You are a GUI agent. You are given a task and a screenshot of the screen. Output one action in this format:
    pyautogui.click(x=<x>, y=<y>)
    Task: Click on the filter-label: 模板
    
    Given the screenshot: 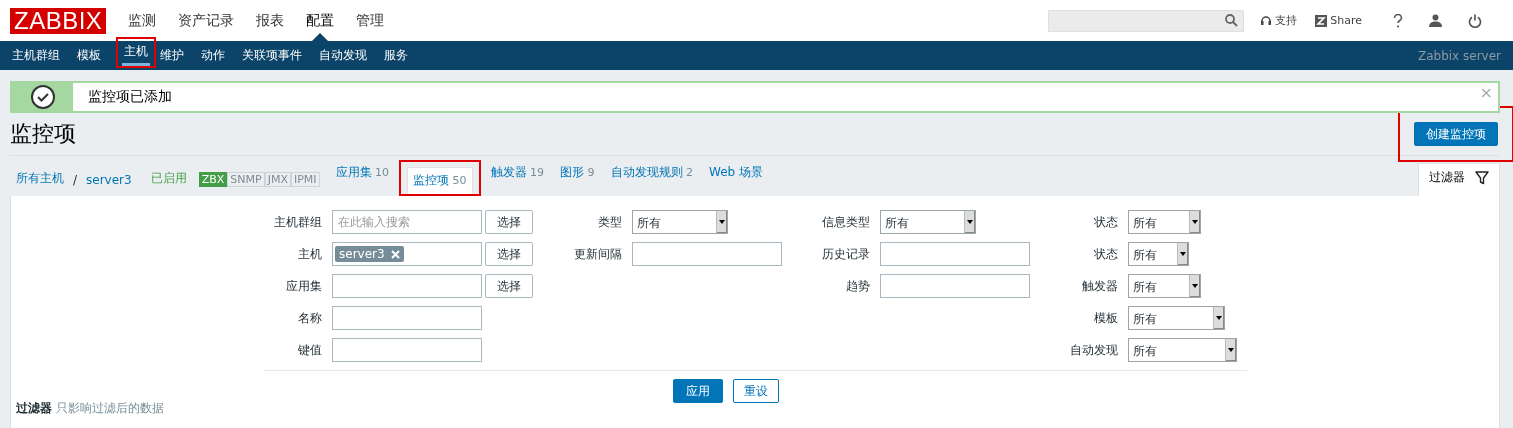 What is the action you would take?
    pyautogui.click(x=1105, y=318)
    